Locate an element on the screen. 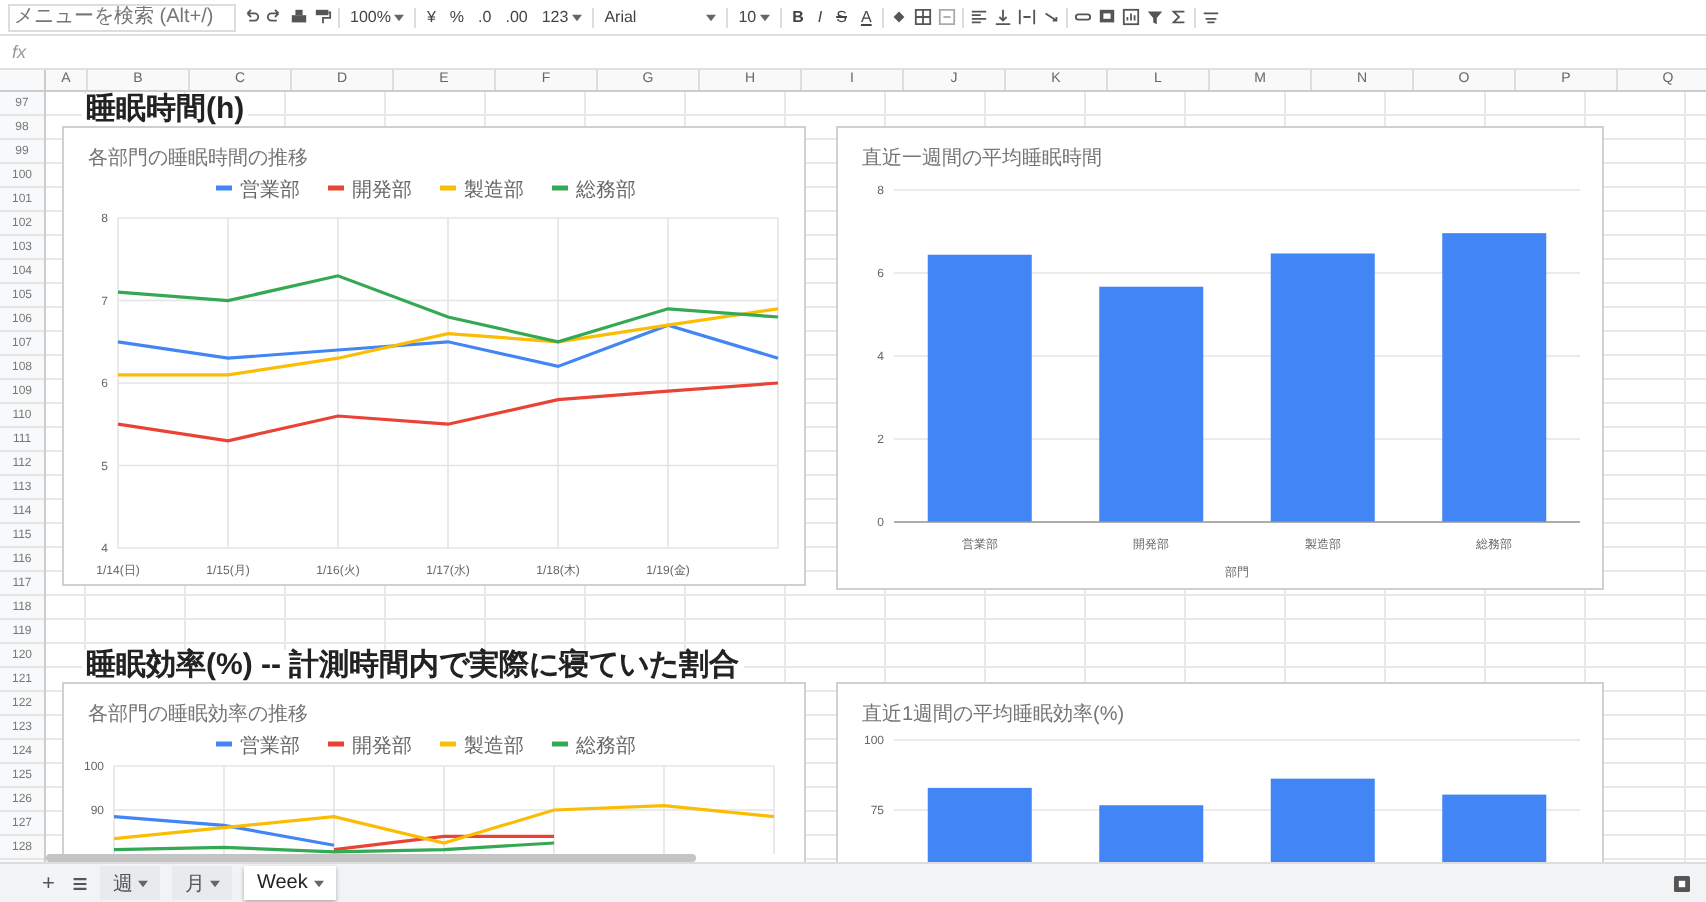 The height and width of the screenshot is (902, 1706). print-icon is located at coordinates (299, 17).